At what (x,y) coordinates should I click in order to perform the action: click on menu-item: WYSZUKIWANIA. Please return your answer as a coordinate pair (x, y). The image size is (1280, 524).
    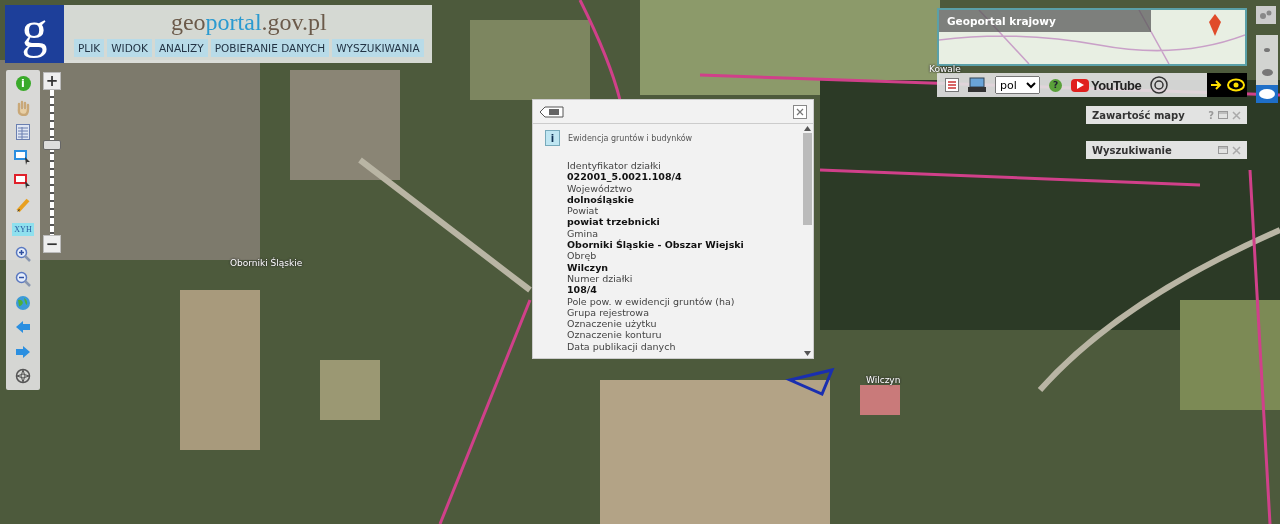
    Looking at the image, I should click on (378, 48).